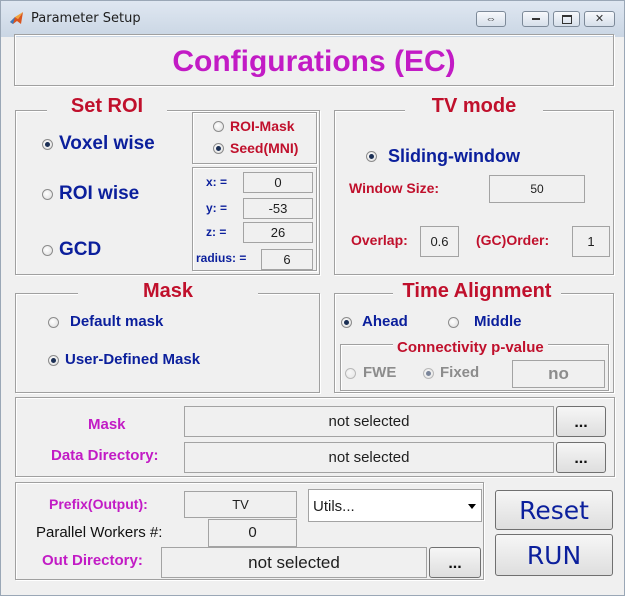  I want to click on roi-mask-radio, so click(218, 126).